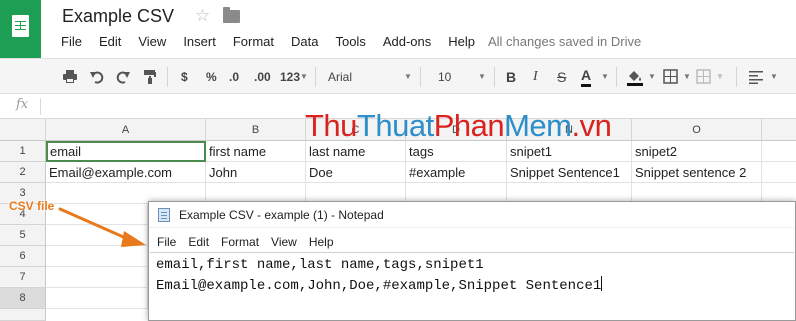 The image size is (796, 321). What do you see at coordinates (472, 215) in the screenshot?
I see `notepad-titlebar: Example CSV - example (1) - Notepad` at bounding box center [472, 215].